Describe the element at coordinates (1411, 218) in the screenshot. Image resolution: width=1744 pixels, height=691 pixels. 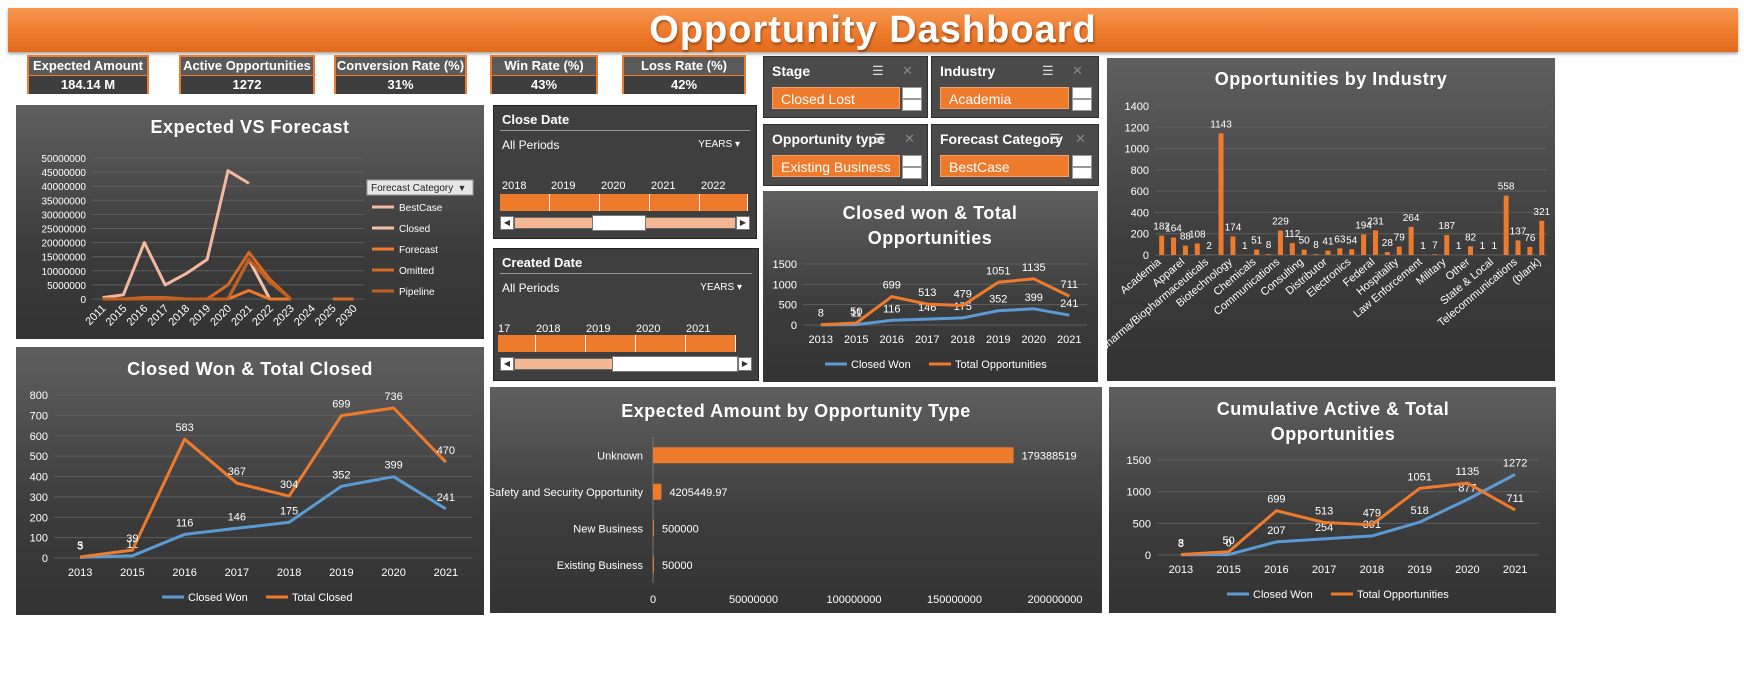
I see `data-label: 264` at that location.